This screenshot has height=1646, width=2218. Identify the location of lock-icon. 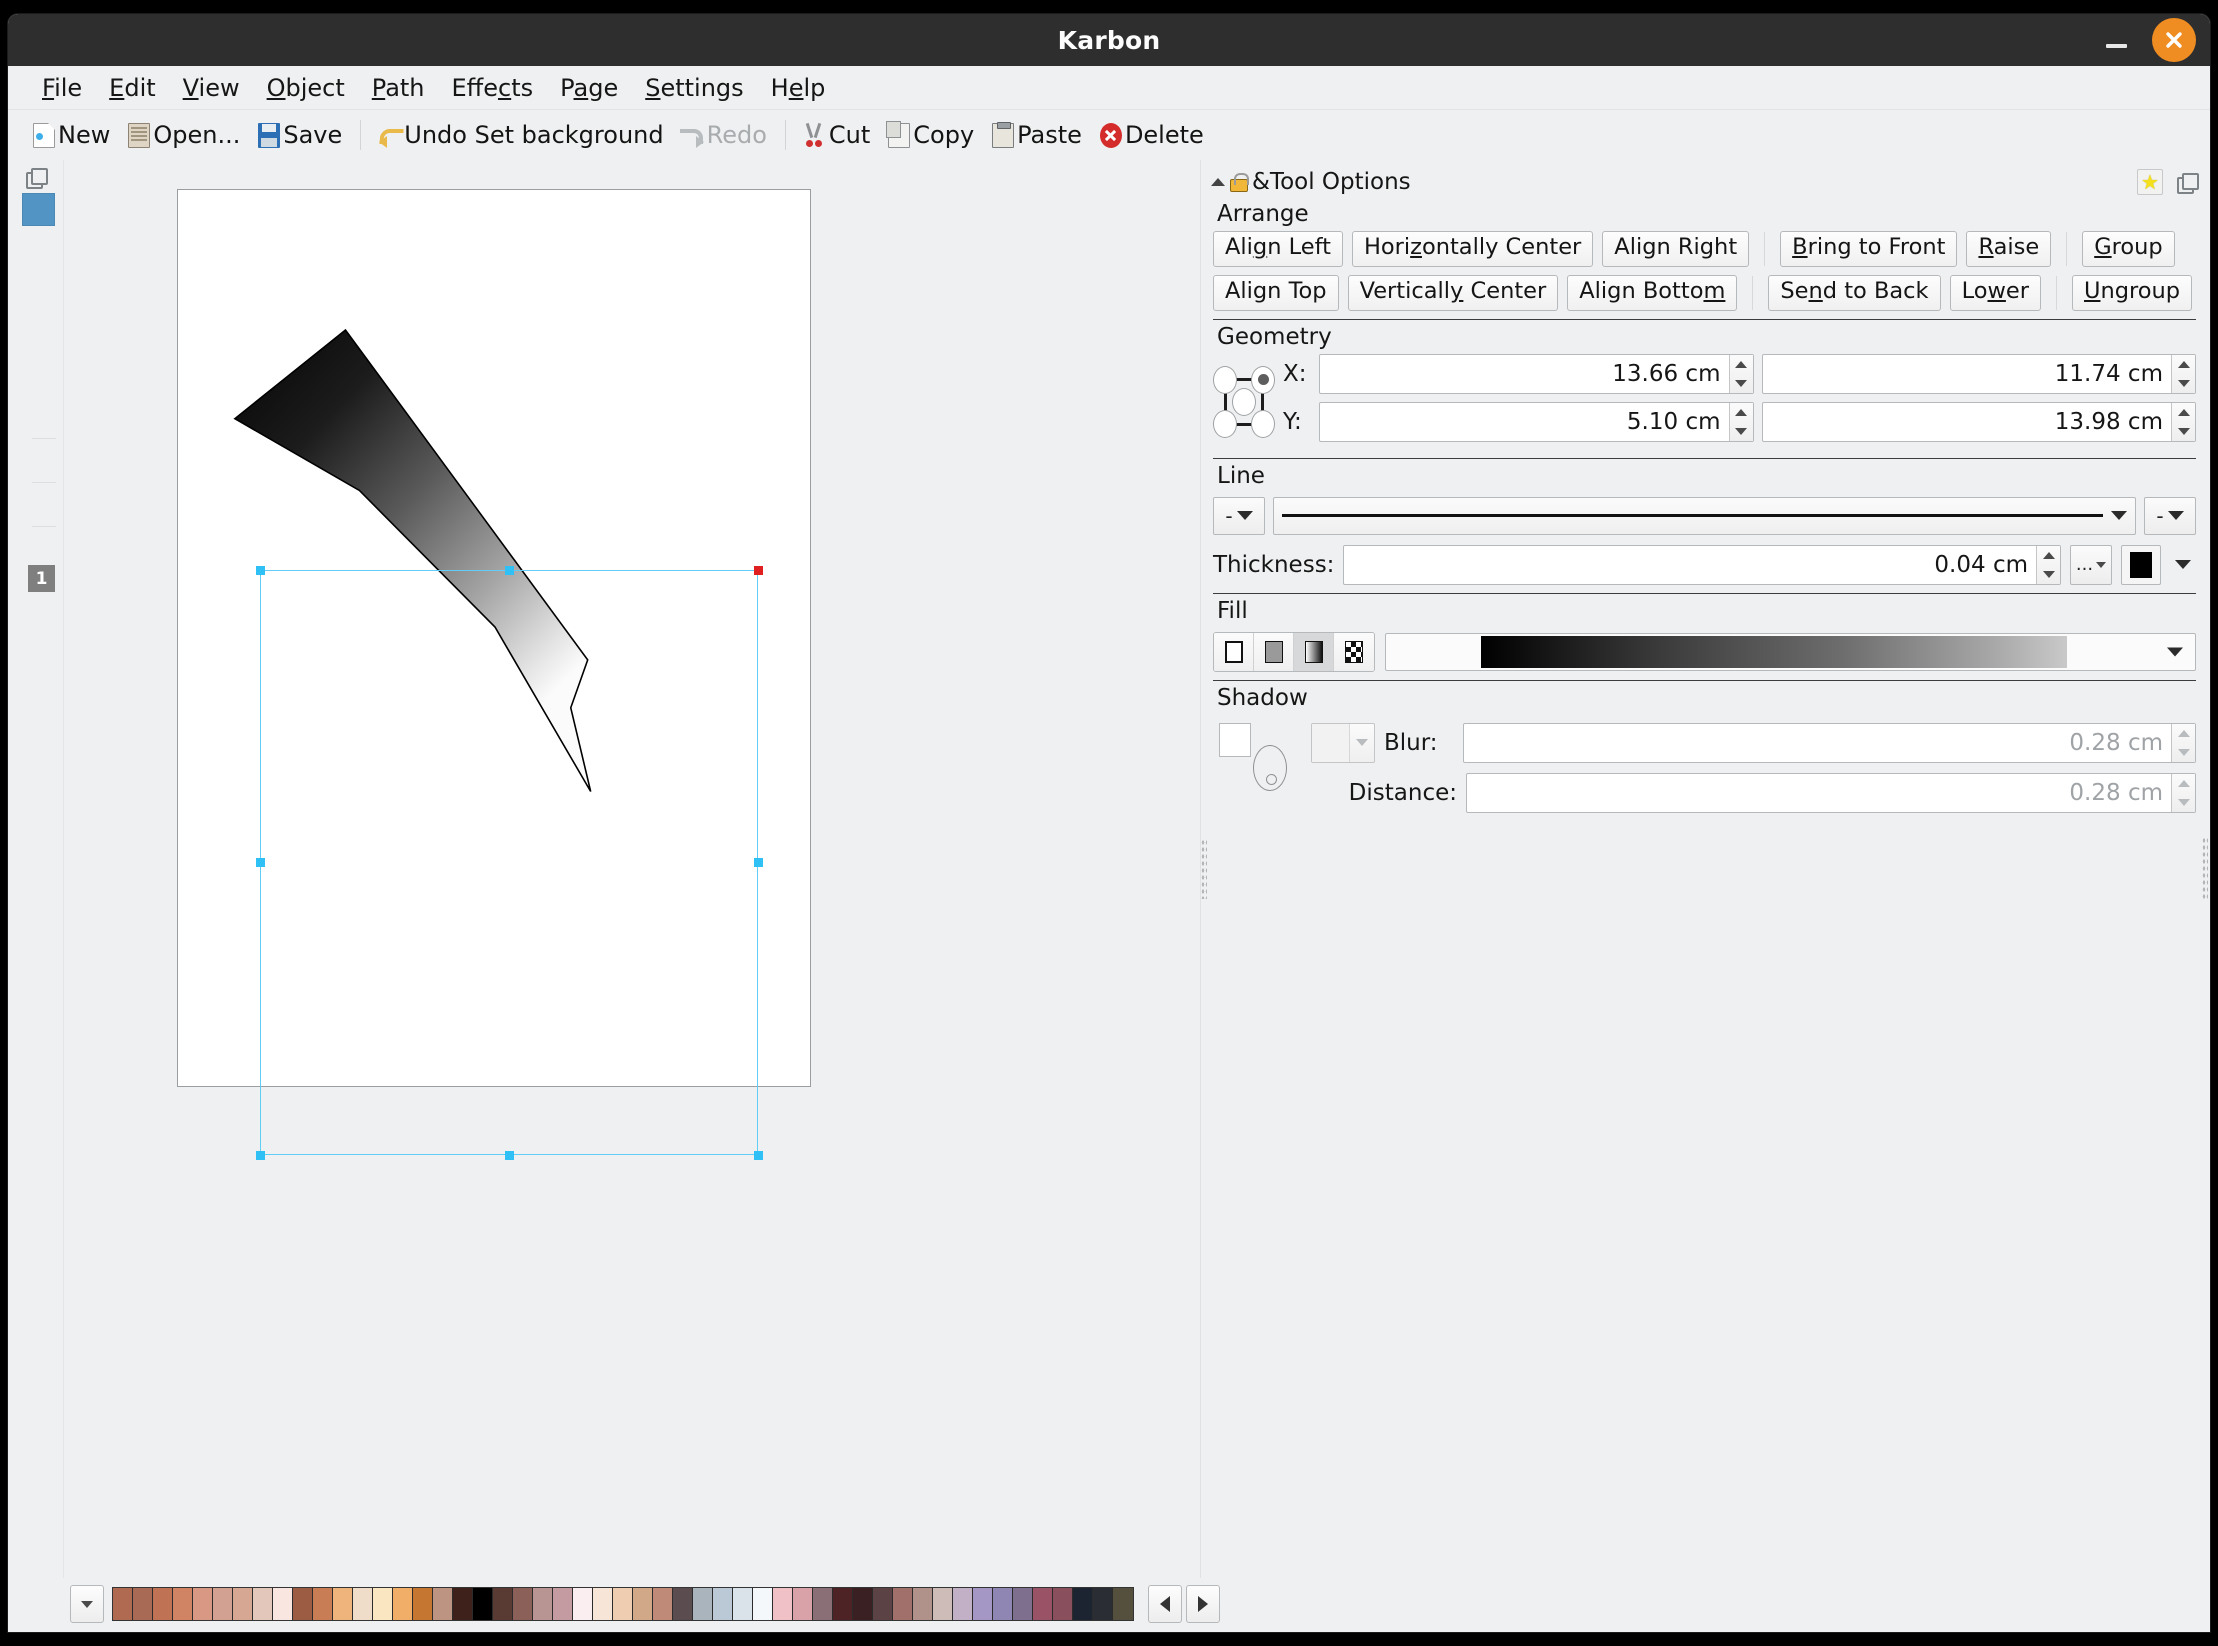
(1239, 182).